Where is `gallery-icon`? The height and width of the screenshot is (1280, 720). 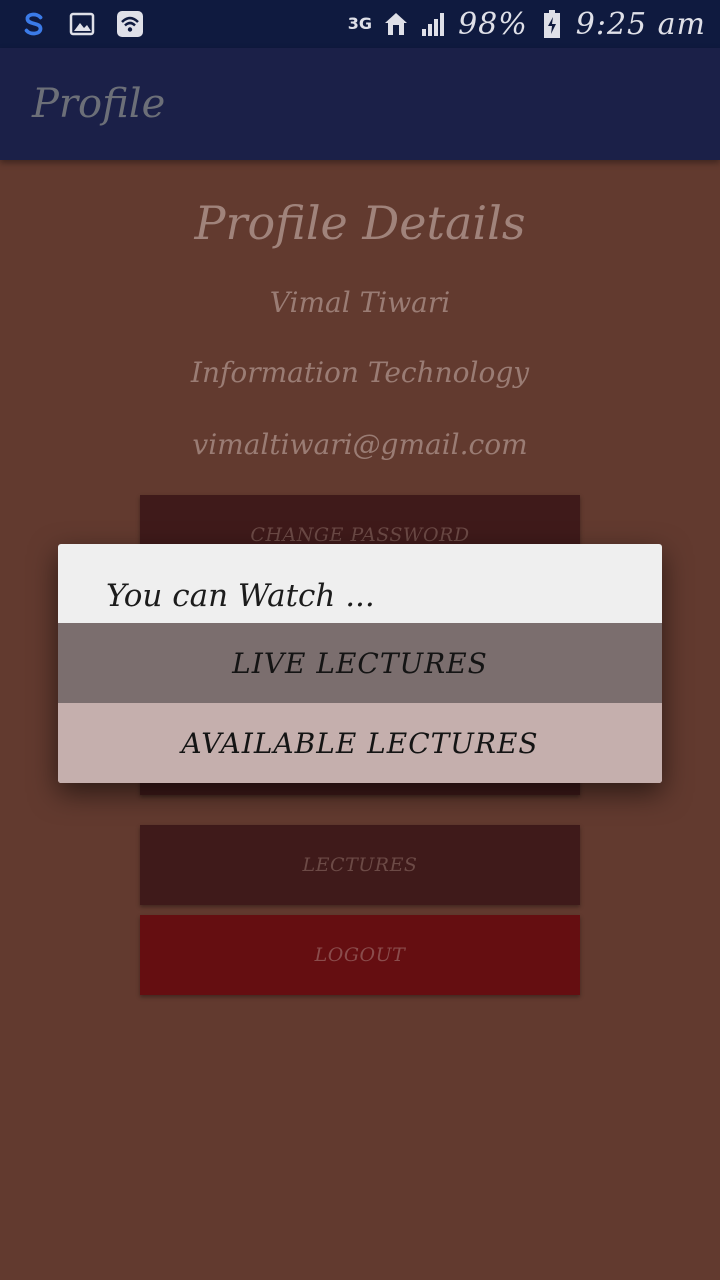
gallery-icon is located at coordinates (82, 24).